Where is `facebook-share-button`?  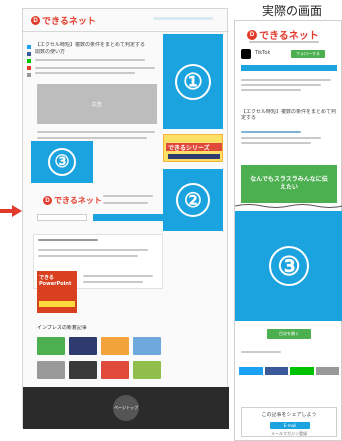 facebook-share-button is located at coordinates (276, 371).